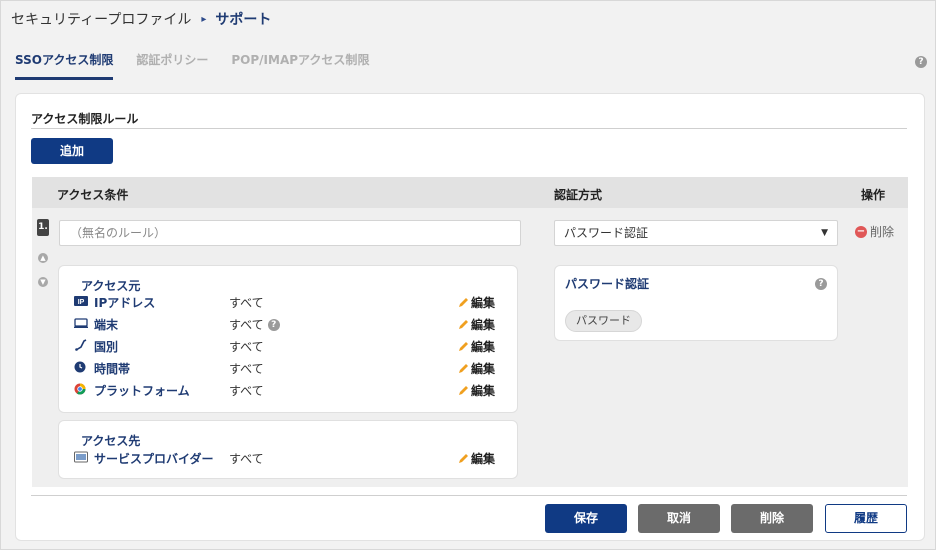 This screenshot has width=936, height=550. What do you see at coordinates (873, 195) in the screenshot?
I see `header-operations: 操作` at bounding box center [873, 195].